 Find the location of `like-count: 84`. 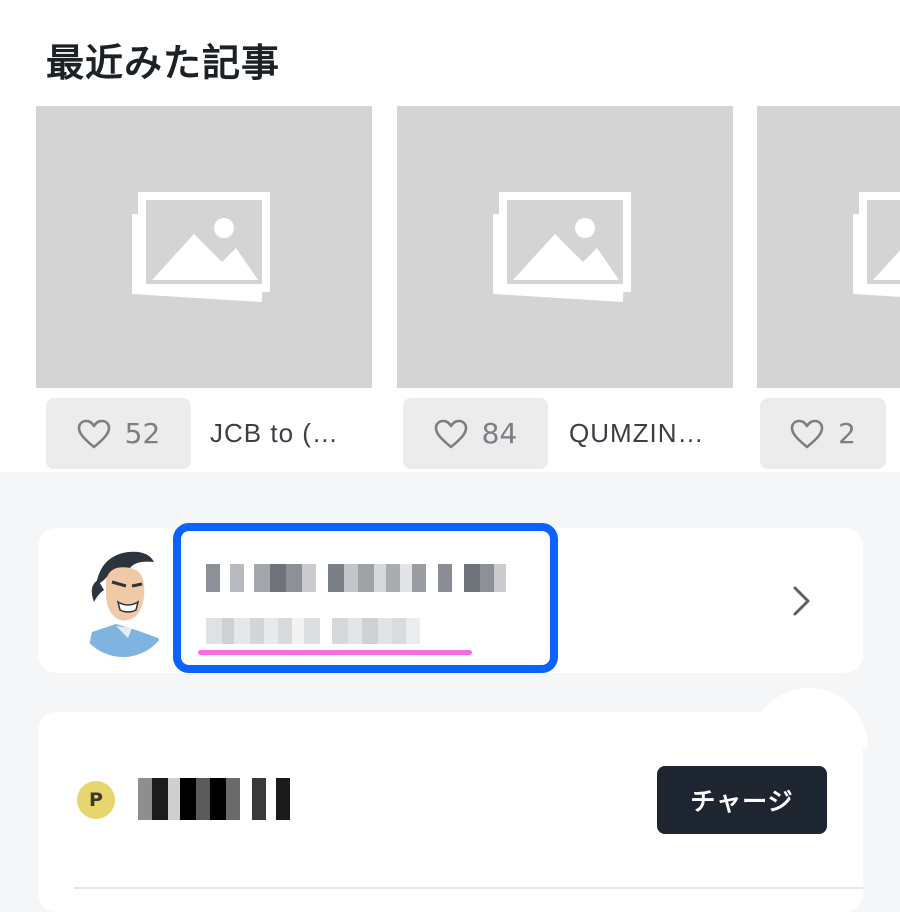

like-count: 84 is located at coordinates (499, 433).